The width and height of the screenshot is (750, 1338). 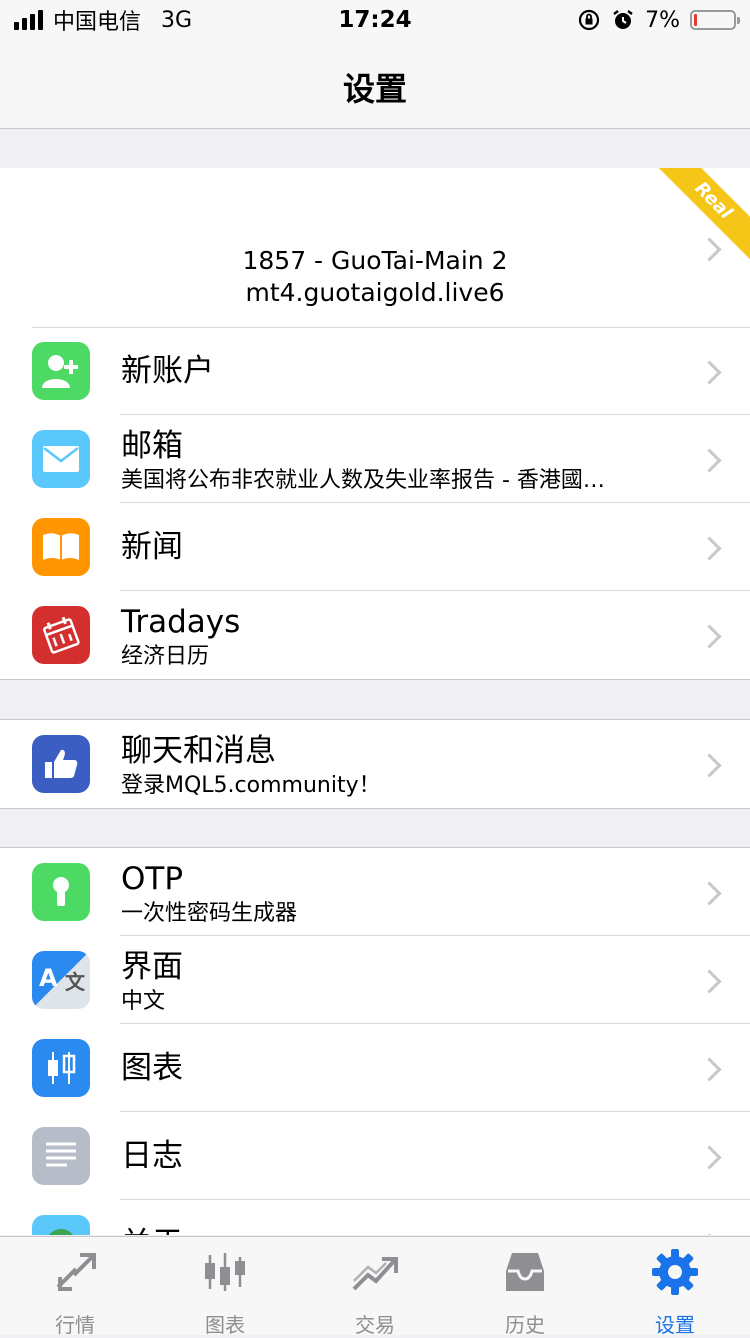 I want to click on nav-bar: 设置, so click(x=375, y=84).